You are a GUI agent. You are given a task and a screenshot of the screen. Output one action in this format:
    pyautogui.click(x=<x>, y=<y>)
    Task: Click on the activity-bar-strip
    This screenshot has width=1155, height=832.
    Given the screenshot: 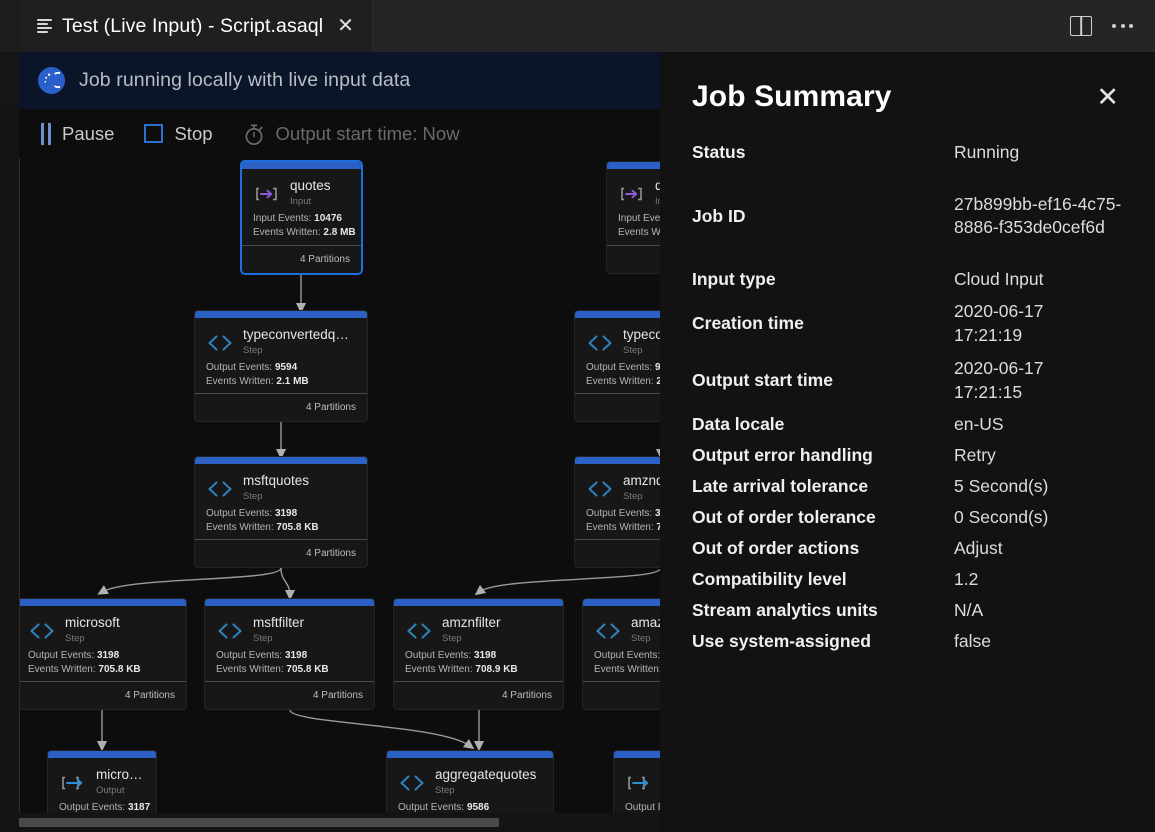 What is the action you would take?
    pyautogui.click(x=9, y=416)
    